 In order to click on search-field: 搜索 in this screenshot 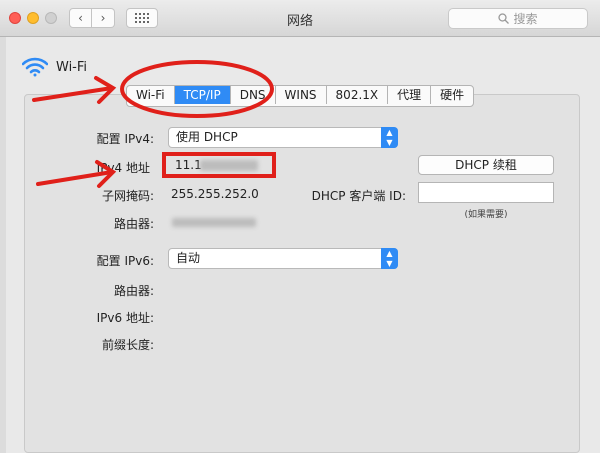, I will do `click(518, 18)`.